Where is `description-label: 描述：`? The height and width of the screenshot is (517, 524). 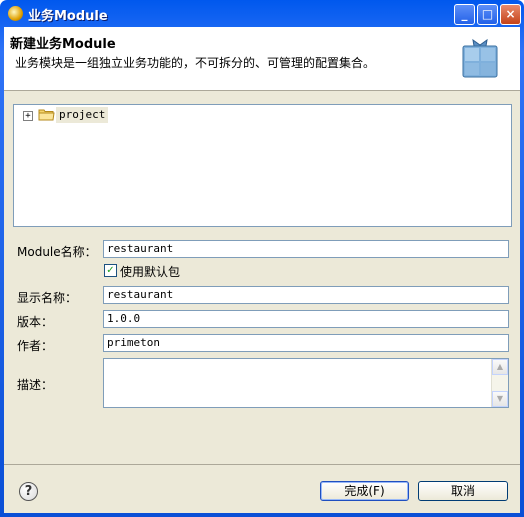 description-label: 描述： is located at coordinates (35, 385).